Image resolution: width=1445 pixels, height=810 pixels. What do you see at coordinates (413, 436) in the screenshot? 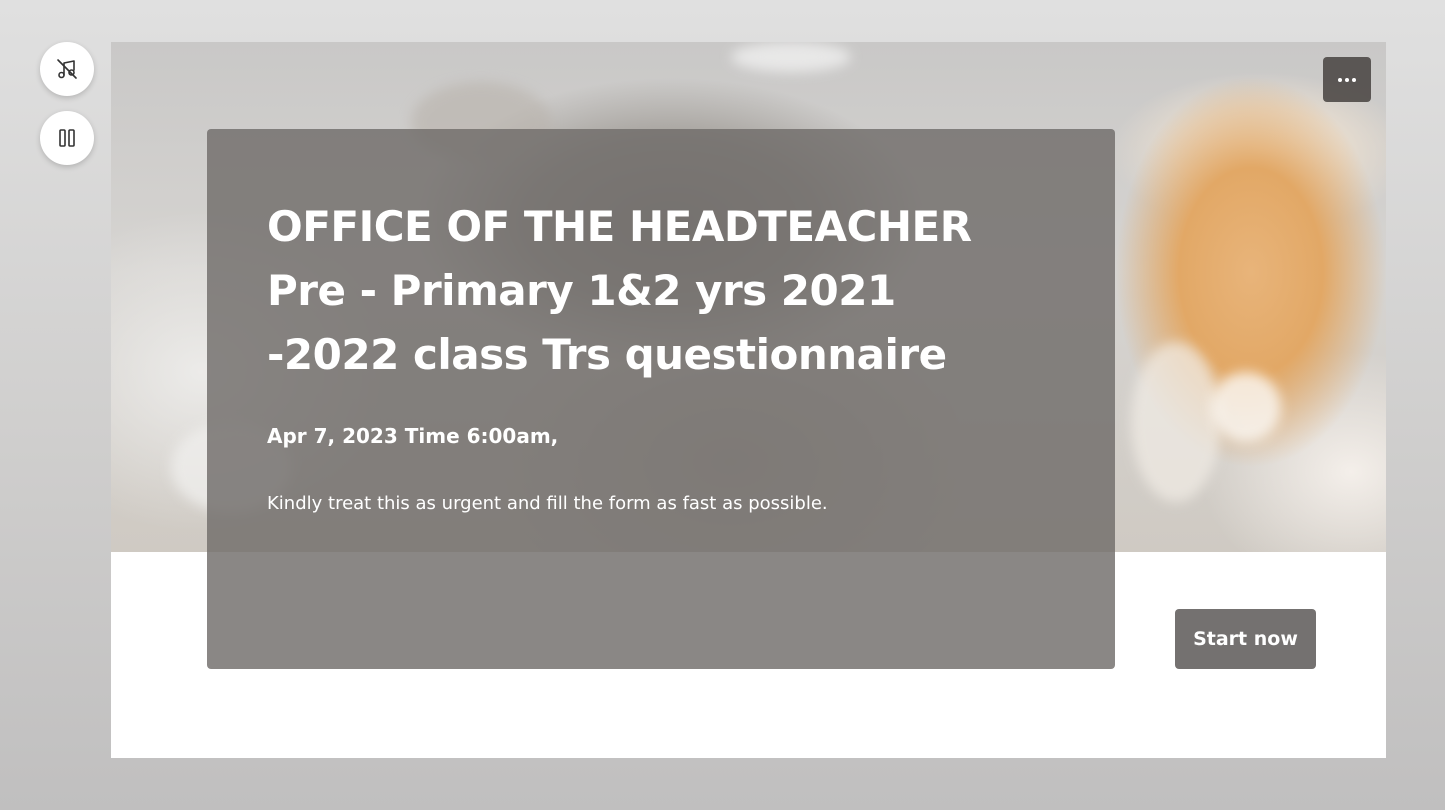
I see `form-date: Apr 7, 2023 Time 6:00am,` at bounding box center [413, 436].